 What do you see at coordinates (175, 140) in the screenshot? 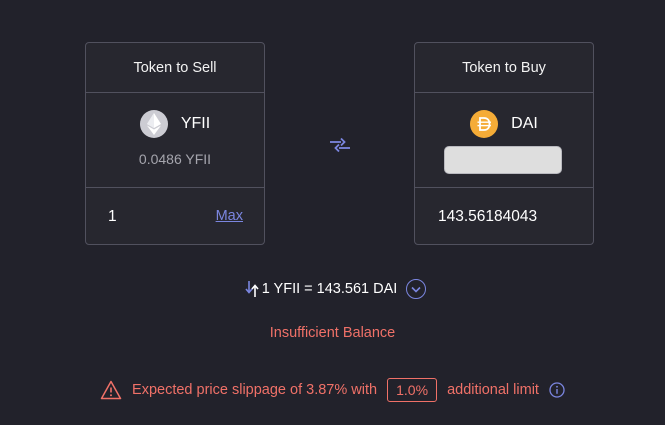
I see `sell-token-selector: YFII 0.0486 YFII` at bounding box center [175, 140].